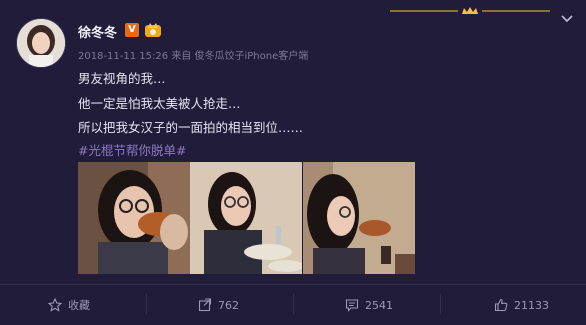  Describe the element at coordinates (567, 19) in the screenshot. I see `chevron-down-icon` at that location.